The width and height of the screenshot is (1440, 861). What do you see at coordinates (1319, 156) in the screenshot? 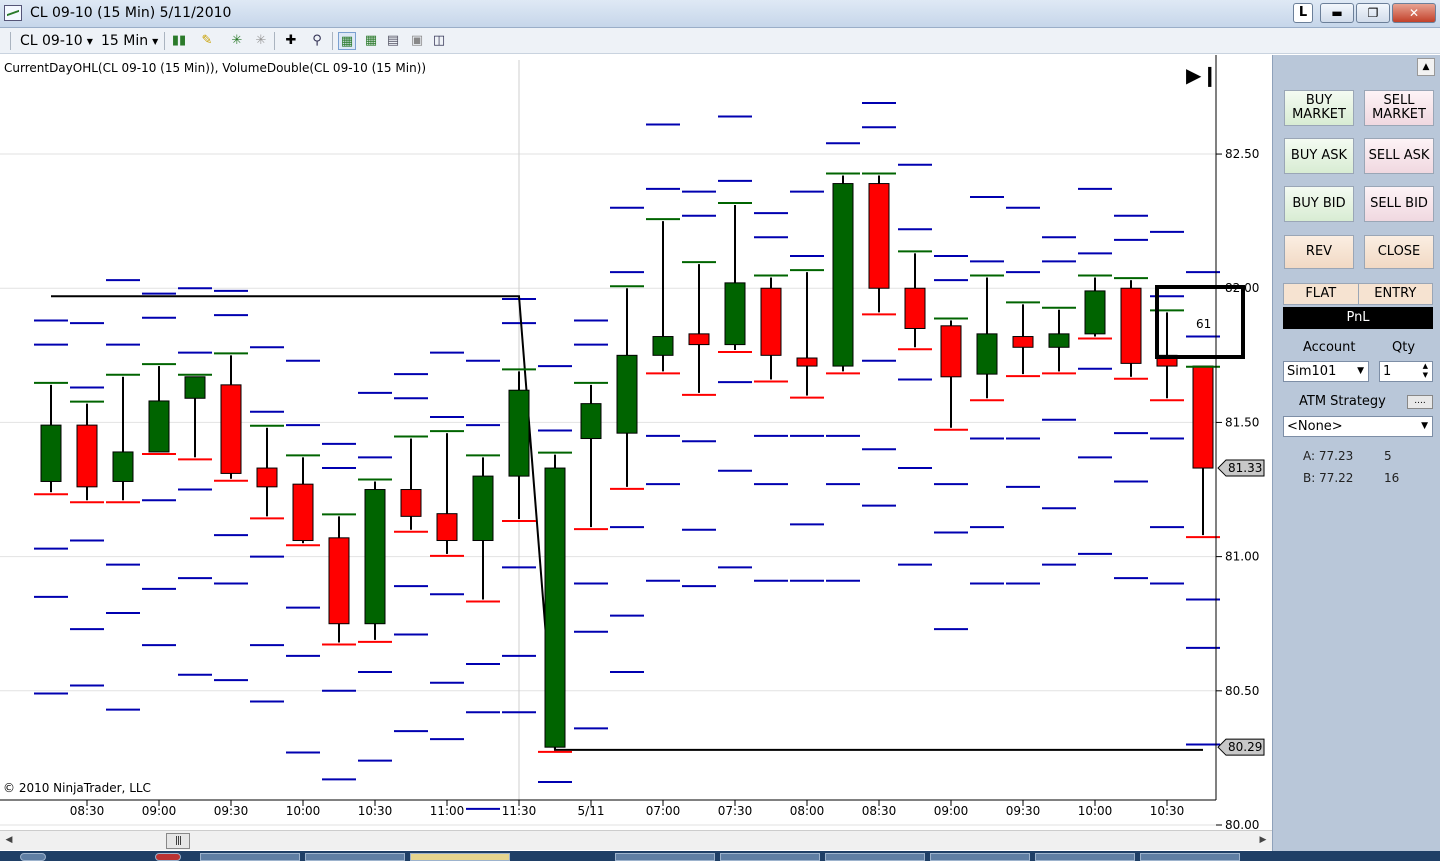
I see `buy-ask-button: BUY ASK` at bounding box center [1319, 156].